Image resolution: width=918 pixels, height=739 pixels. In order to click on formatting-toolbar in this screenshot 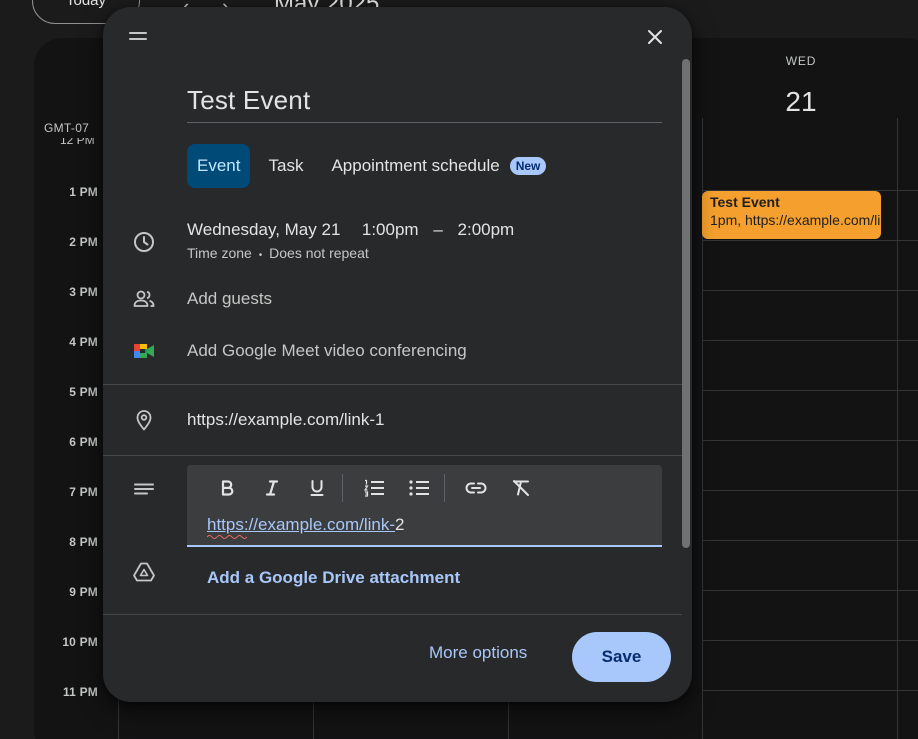, I will do `click(382, 488)`.